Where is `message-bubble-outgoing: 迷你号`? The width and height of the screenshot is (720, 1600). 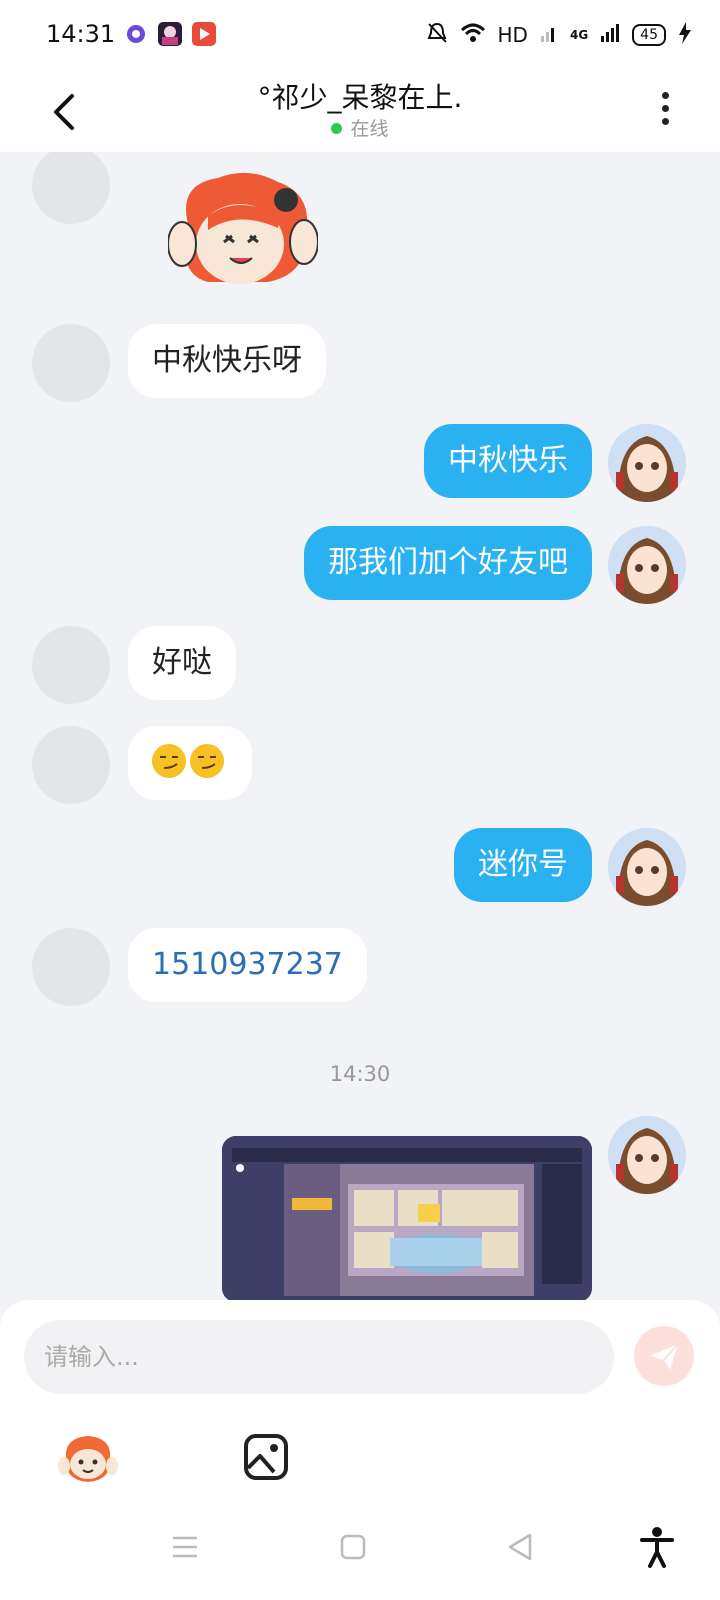 message-bubble-outgoing: 迷你号 is located at coordinates (523, 865).